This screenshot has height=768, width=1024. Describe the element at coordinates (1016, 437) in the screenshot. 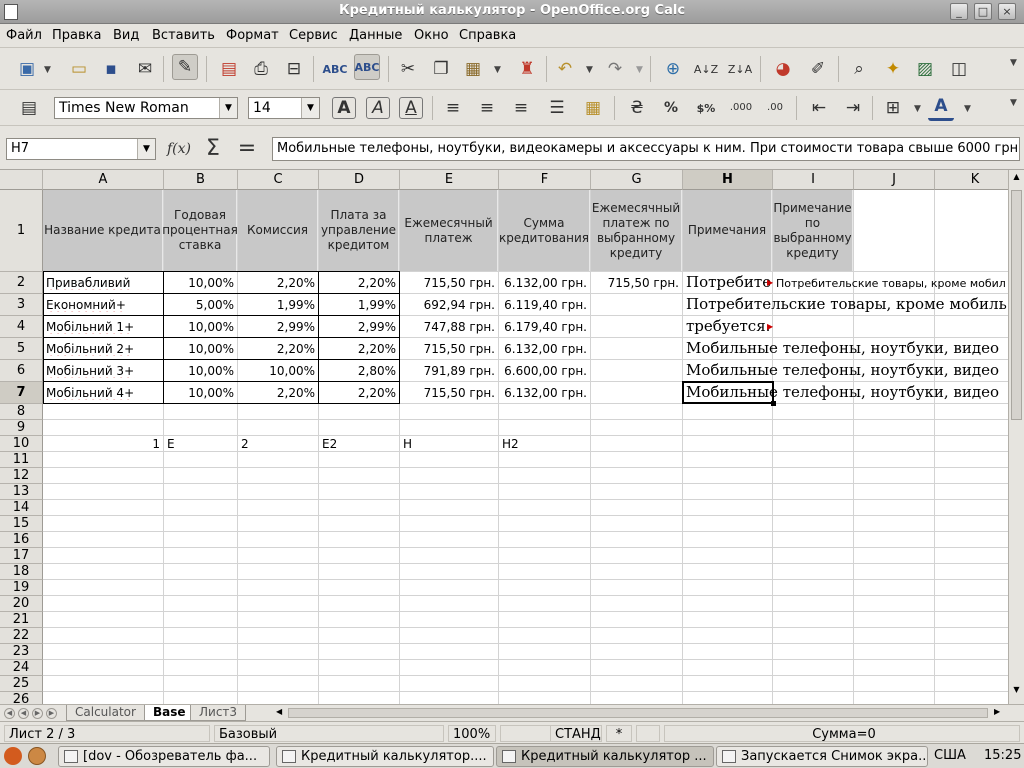

I see `vertical-scrollbar: ▲ ▼` at that location.